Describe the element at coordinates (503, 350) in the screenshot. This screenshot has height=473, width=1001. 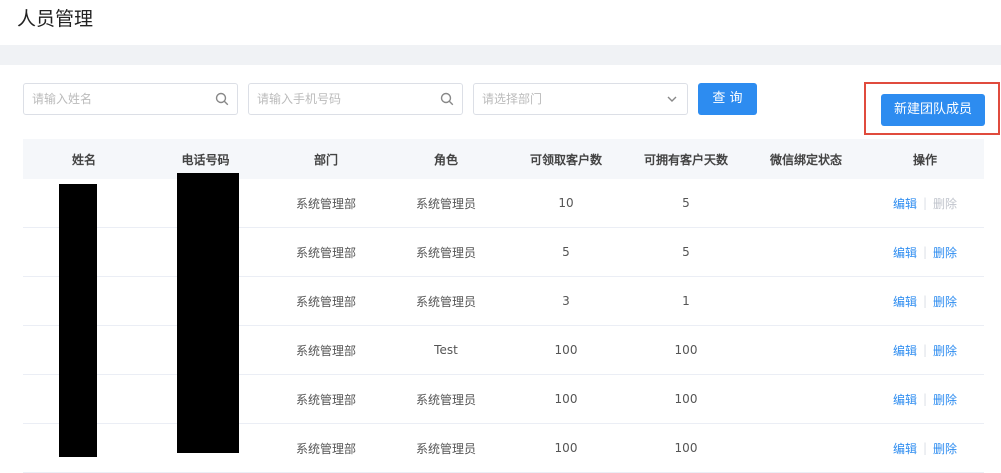
I see `table-row: 16系统管理部Test100100编辑|删除` at that location.